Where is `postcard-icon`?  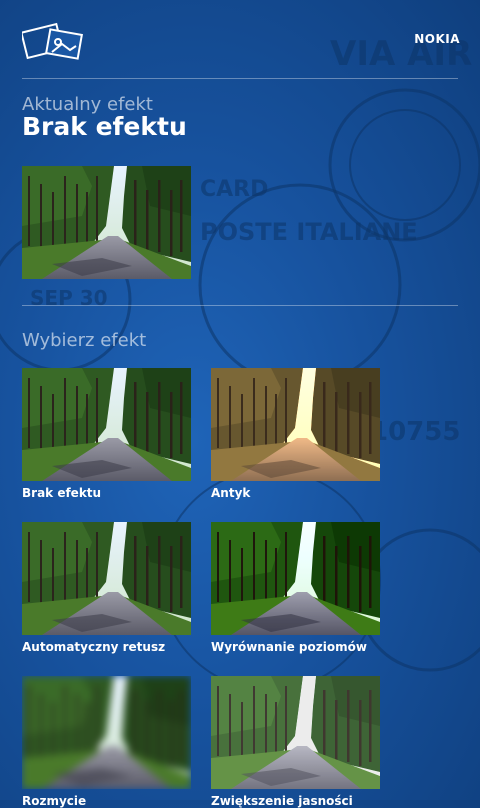 postcard-icon is located at coordinates (52, 41).